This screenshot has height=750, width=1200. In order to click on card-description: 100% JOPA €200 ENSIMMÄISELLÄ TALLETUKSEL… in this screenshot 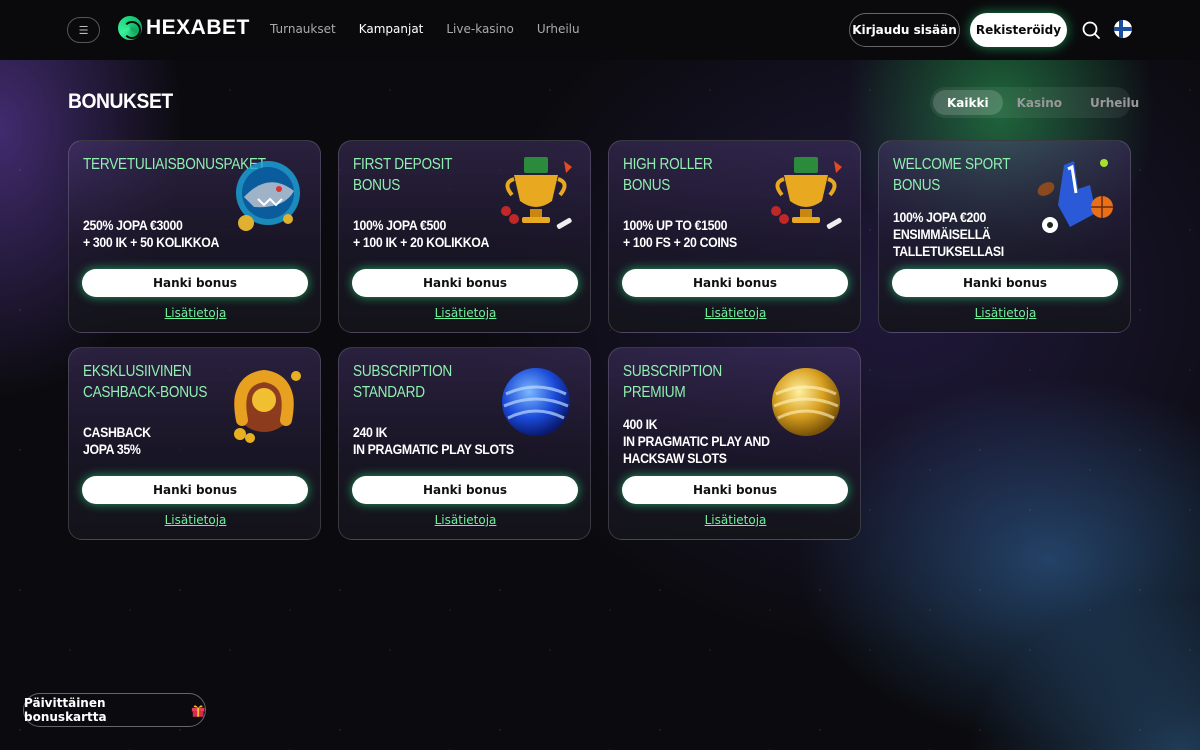, I will do `click(981, 234)`.